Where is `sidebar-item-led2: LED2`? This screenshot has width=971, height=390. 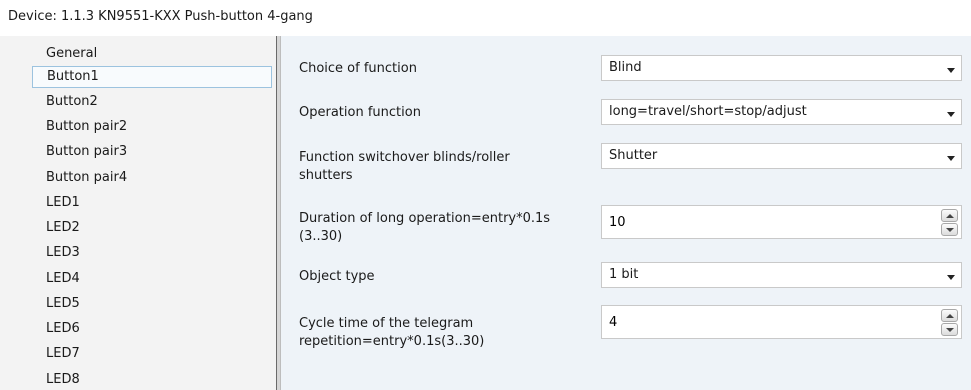
sidebar-item-led2: LED2 is located at coordinates (152, 229).